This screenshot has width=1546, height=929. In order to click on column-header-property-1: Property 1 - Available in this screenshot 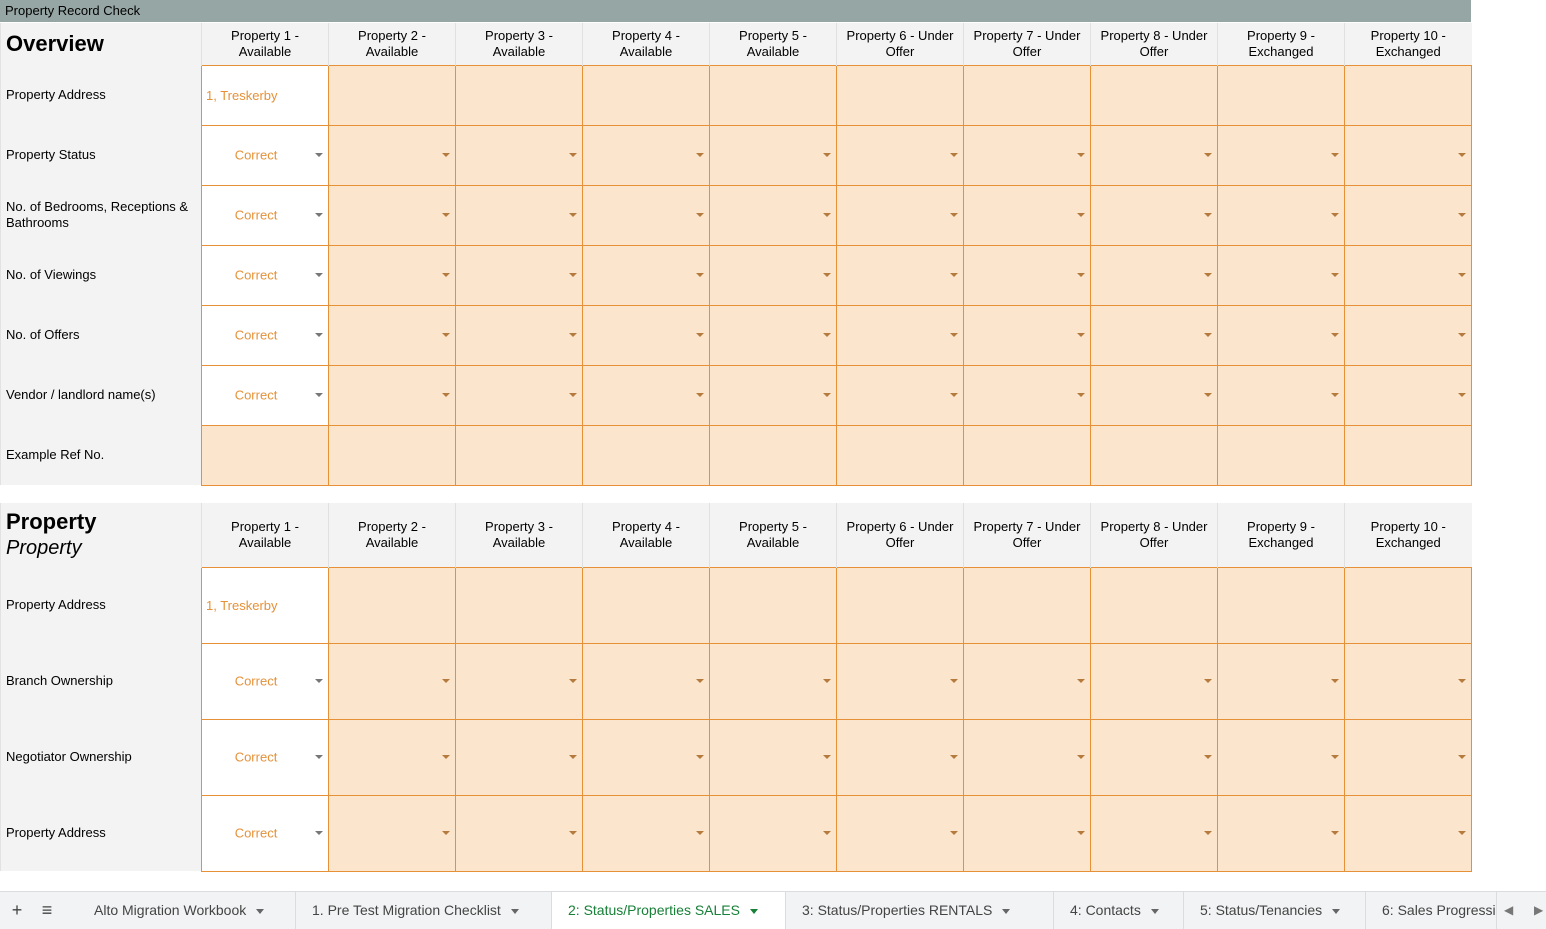, I will do `click(265, 44)`.